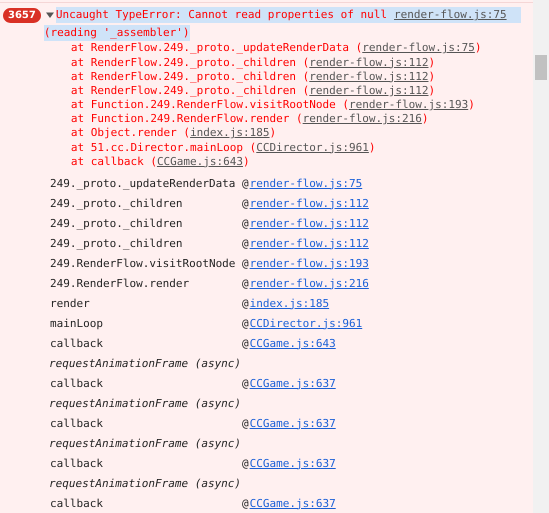  Describe the element at coordinates (143, 183) in the screenshot. I see `function-name: 249._proto._updateRenderData` at that location.